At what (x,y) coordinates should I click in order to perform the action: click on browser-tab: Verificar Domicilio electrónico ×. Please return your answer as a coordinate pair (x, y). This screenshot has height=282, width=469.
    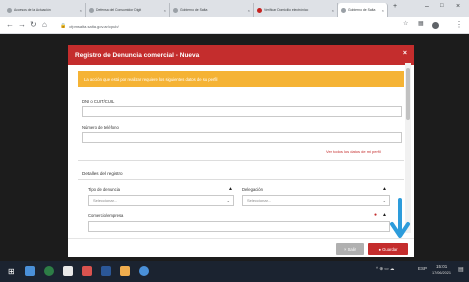
    Looking at the image, I should click on (296, 10).